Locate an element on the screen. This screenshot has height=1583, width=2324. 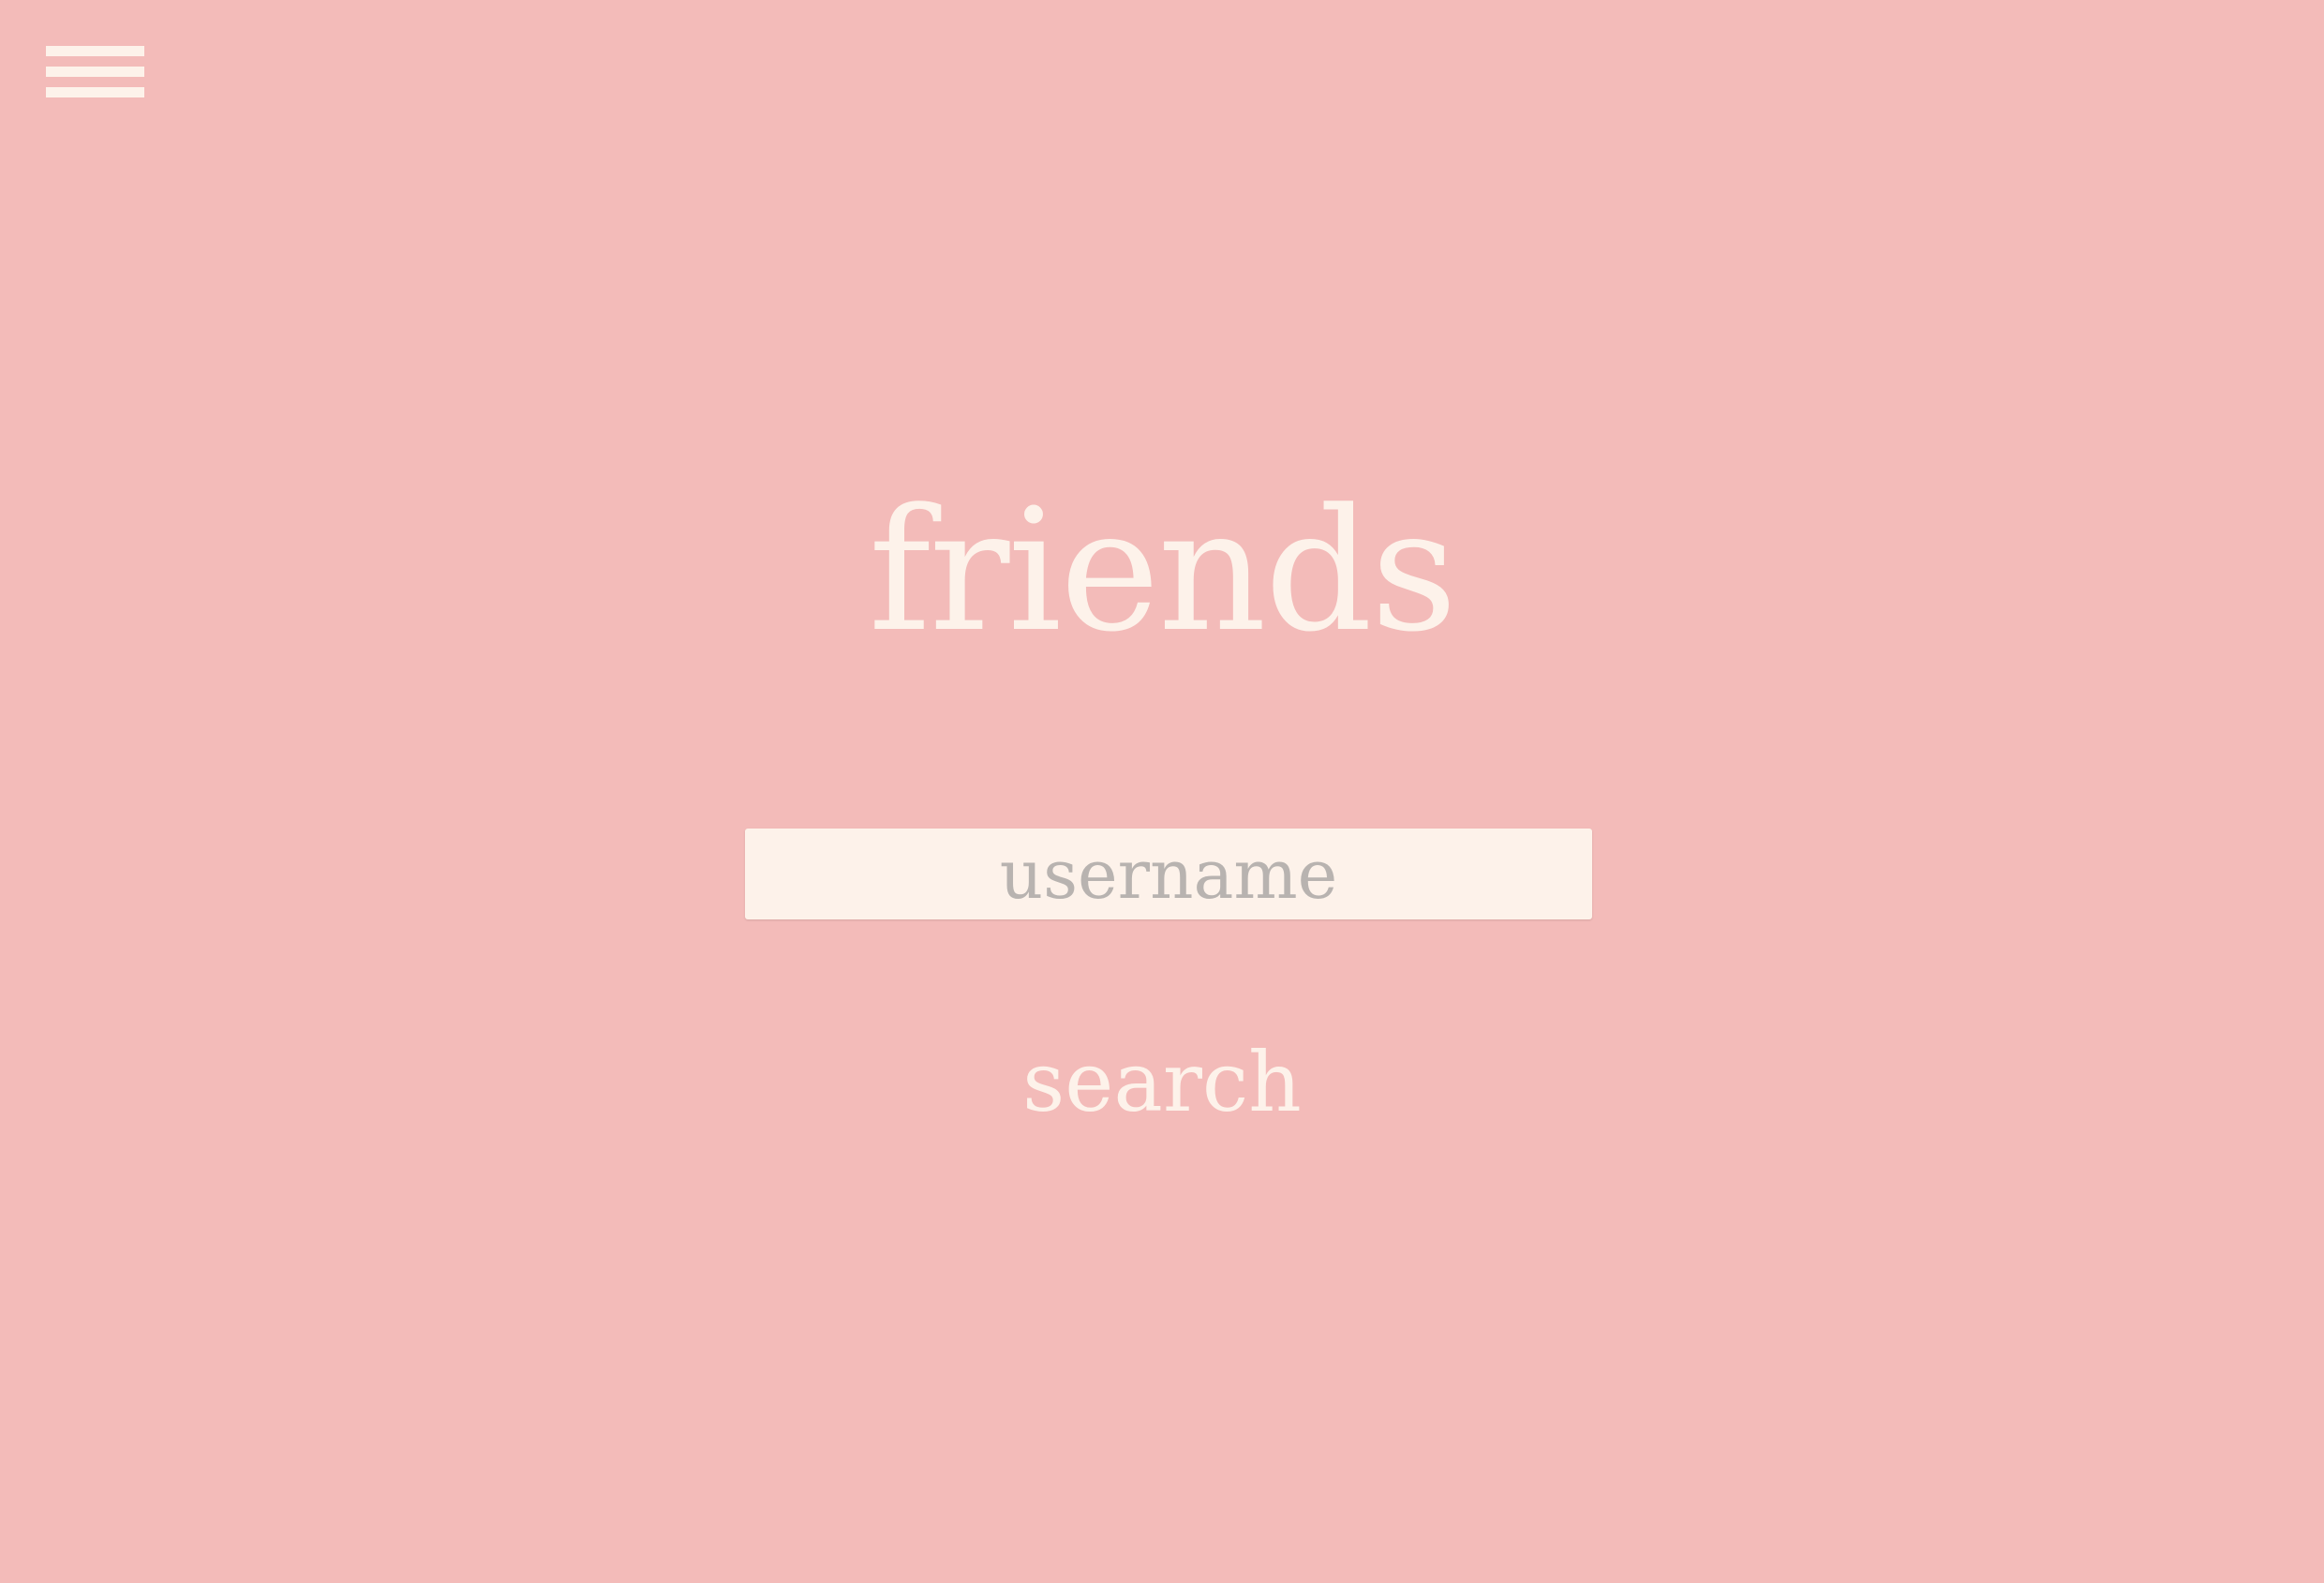
menu-icon is located at coordinates (95, 72).